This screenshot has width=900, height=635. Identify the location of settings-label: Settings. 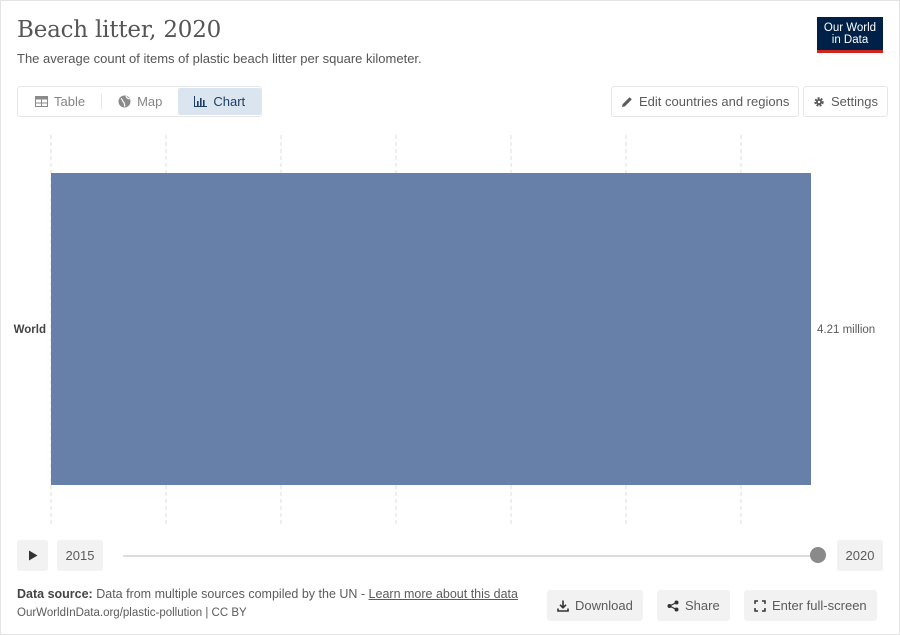
(854, 101).